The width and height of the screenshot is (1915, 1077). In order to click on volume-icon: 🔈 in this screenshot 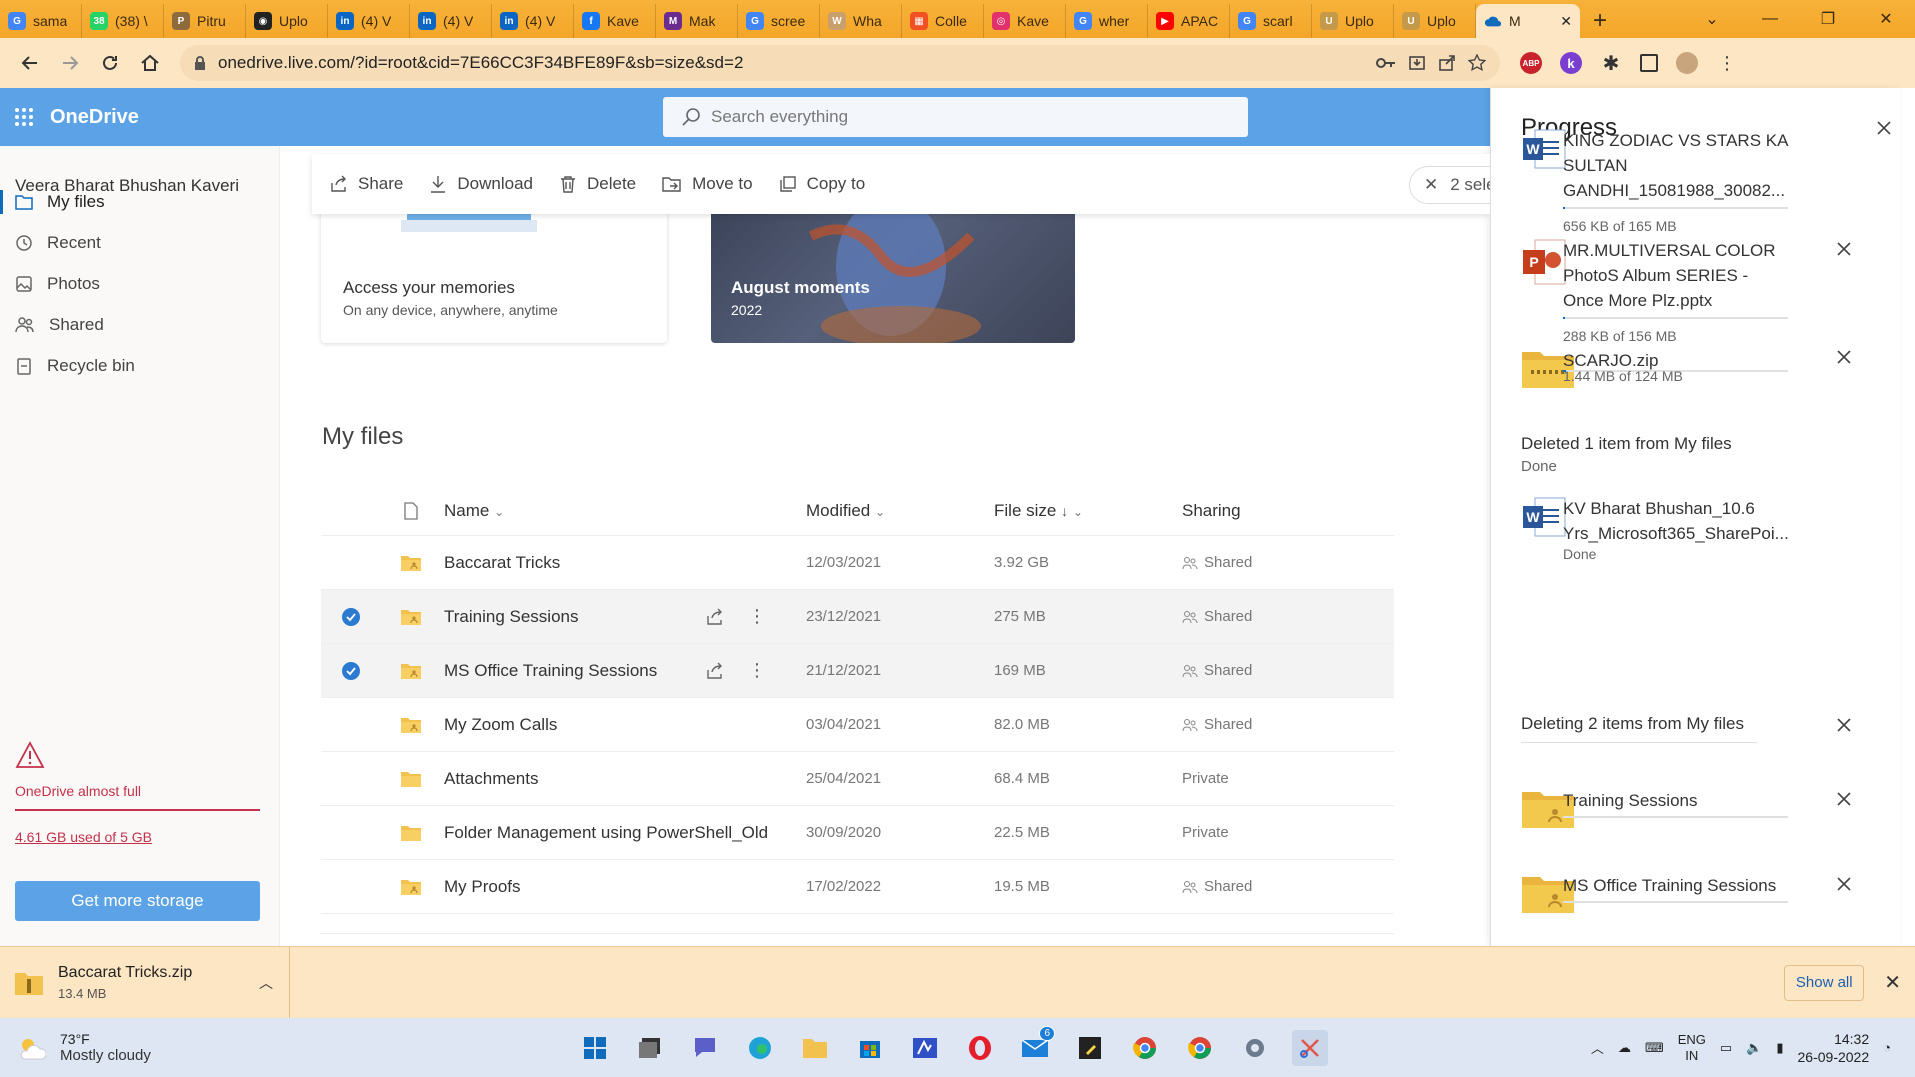, I will do `click(1754, 1048)`.